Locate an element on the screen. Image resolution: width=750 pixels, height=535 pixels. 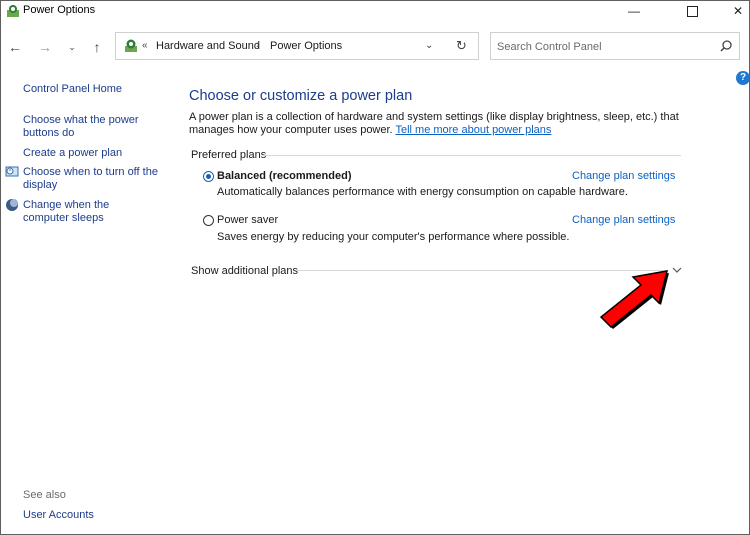
breadcrumb-power-options: Power Options is located at coordinates (306, 46).